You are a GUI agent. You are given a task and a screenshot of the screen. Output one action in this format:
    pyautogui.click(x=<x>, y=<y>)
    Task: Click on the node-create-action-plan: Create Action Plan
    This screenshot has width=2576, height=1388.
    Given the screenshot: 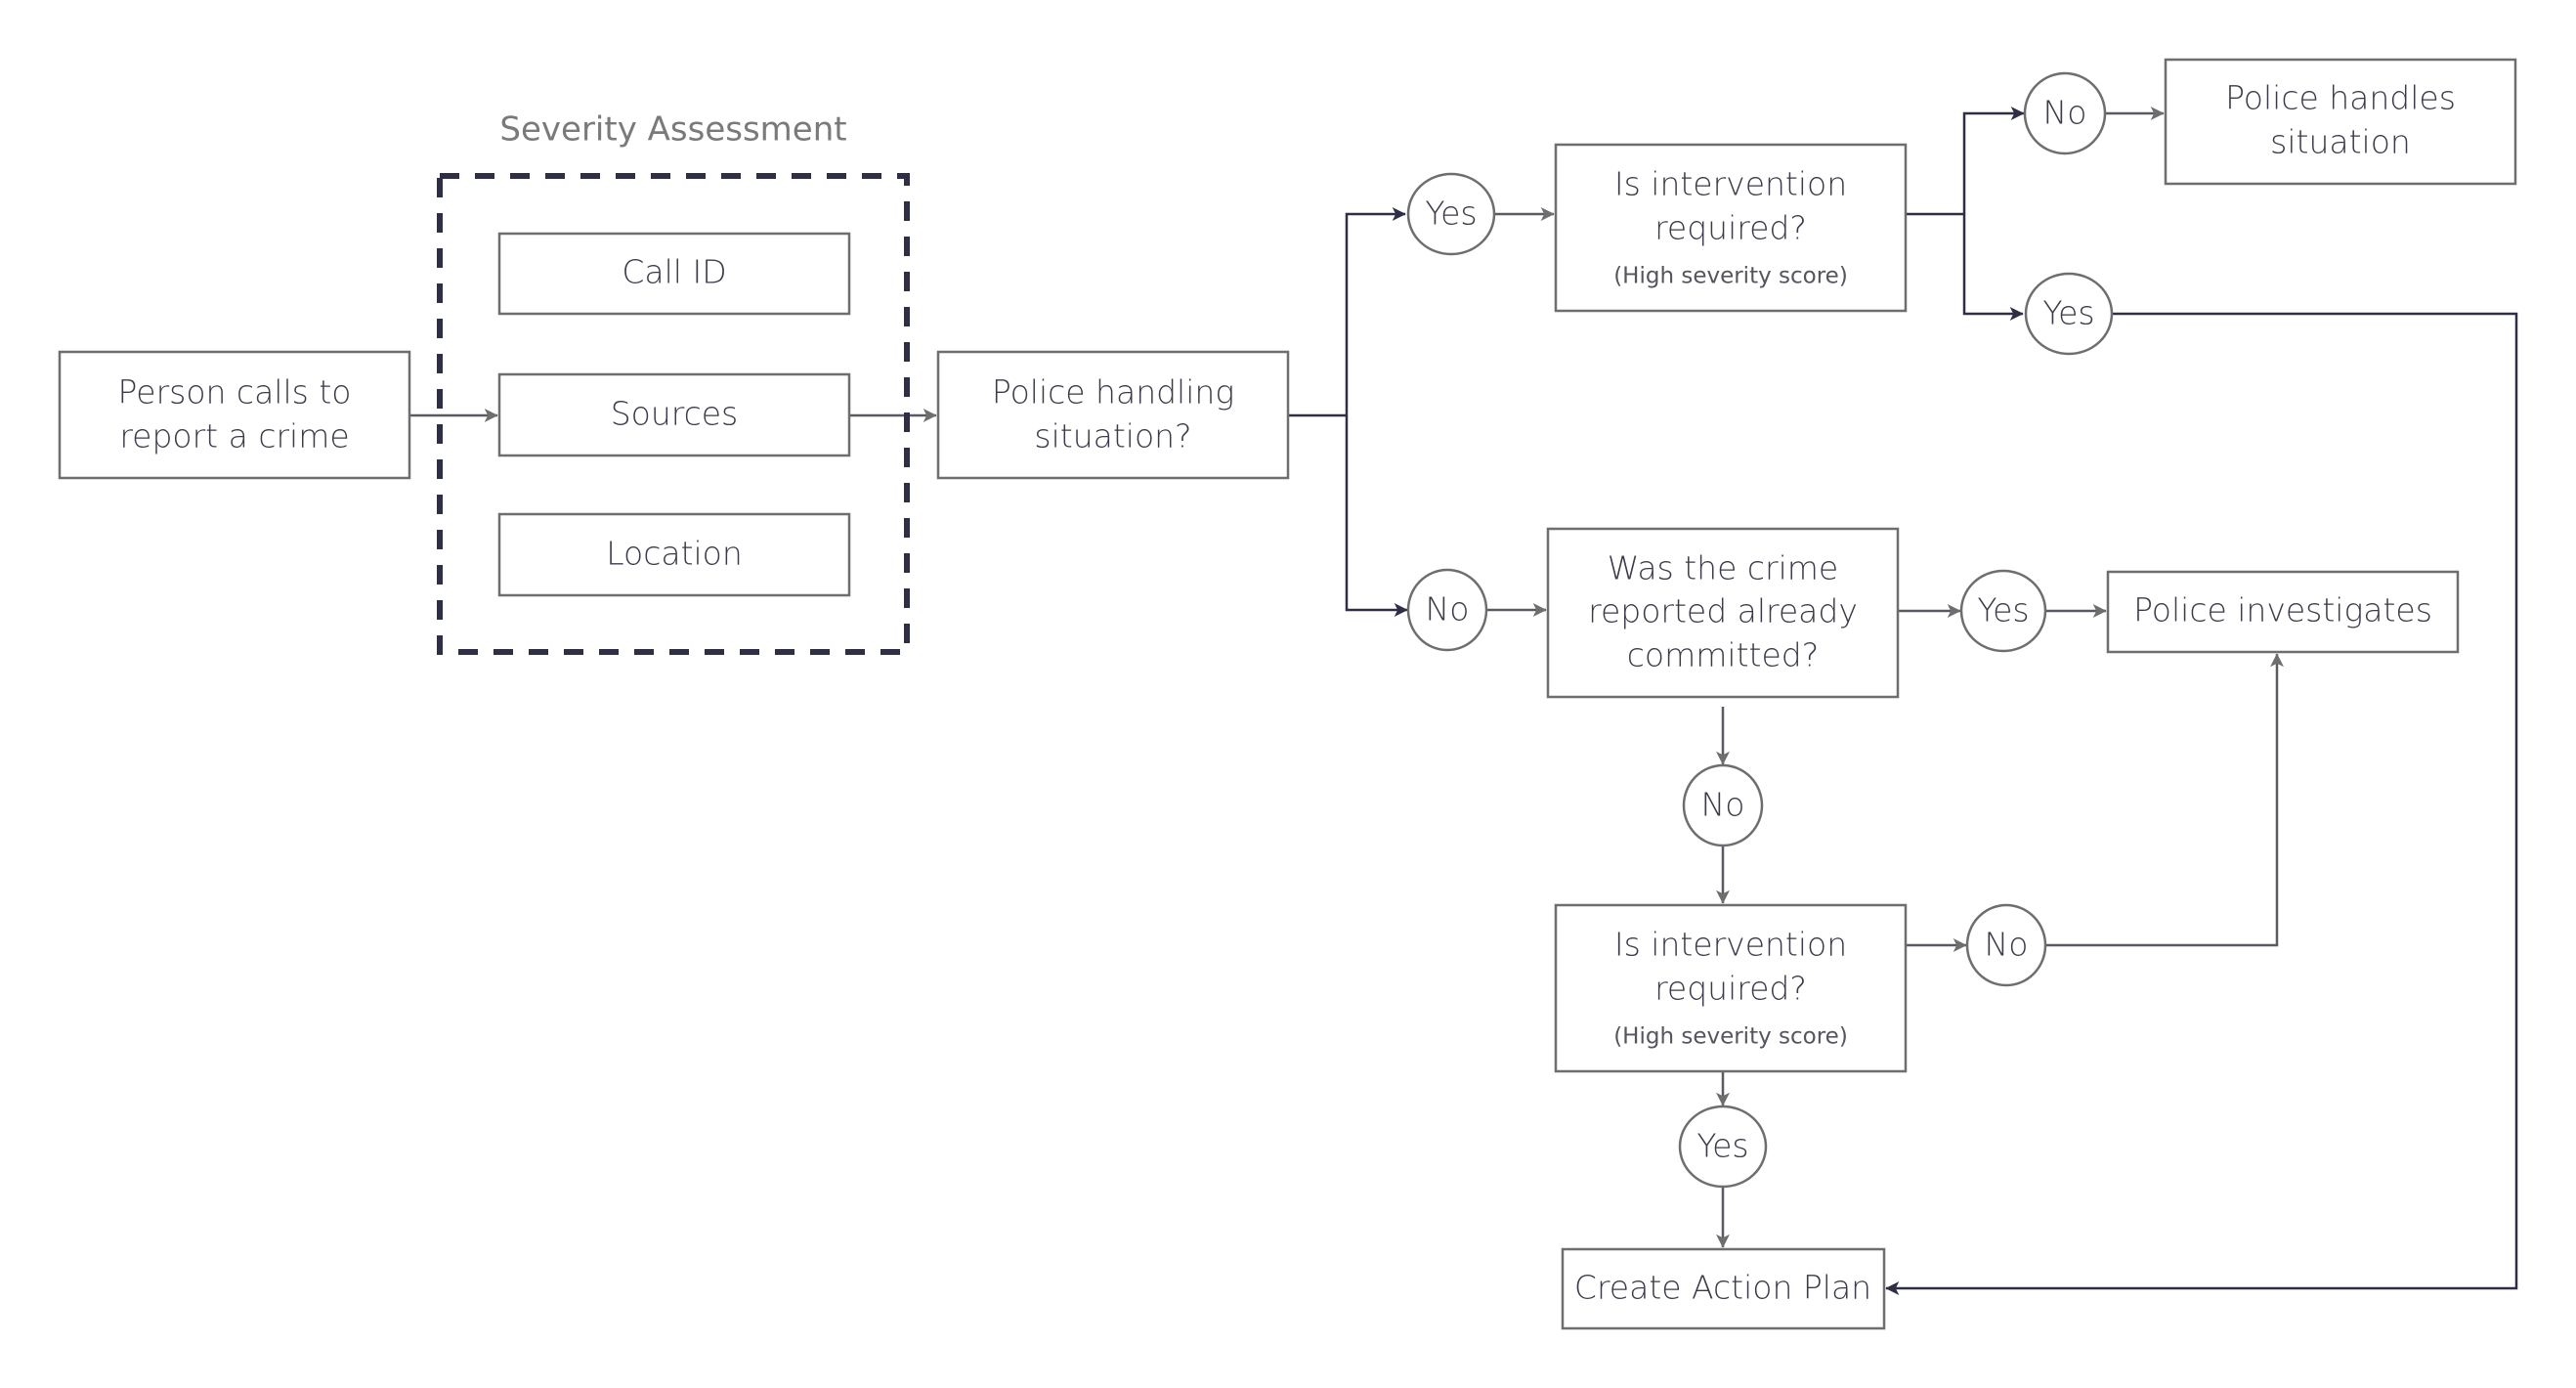 What is the action you would take?
    pyautogui.click(x=1724, y=1288)
    